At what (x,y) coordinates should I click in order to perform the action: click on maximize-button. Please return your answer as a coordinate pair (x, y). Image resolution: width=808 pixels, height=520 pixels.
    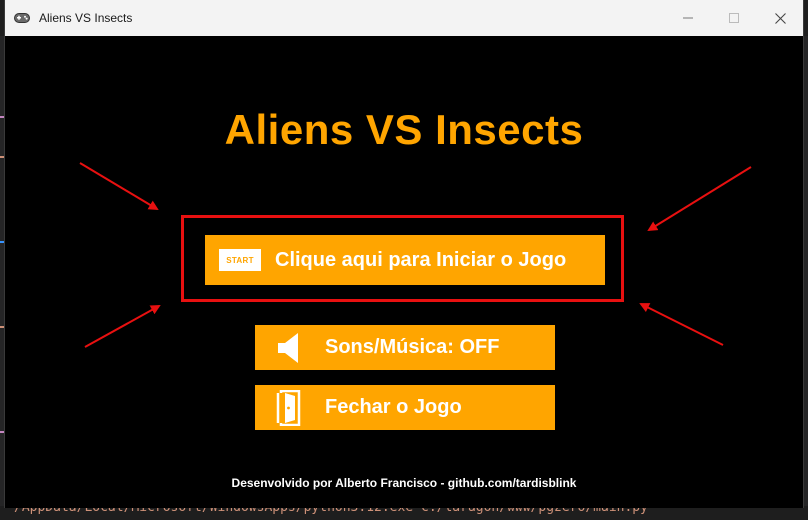
    Looking at the image, I should click on (734, 18).